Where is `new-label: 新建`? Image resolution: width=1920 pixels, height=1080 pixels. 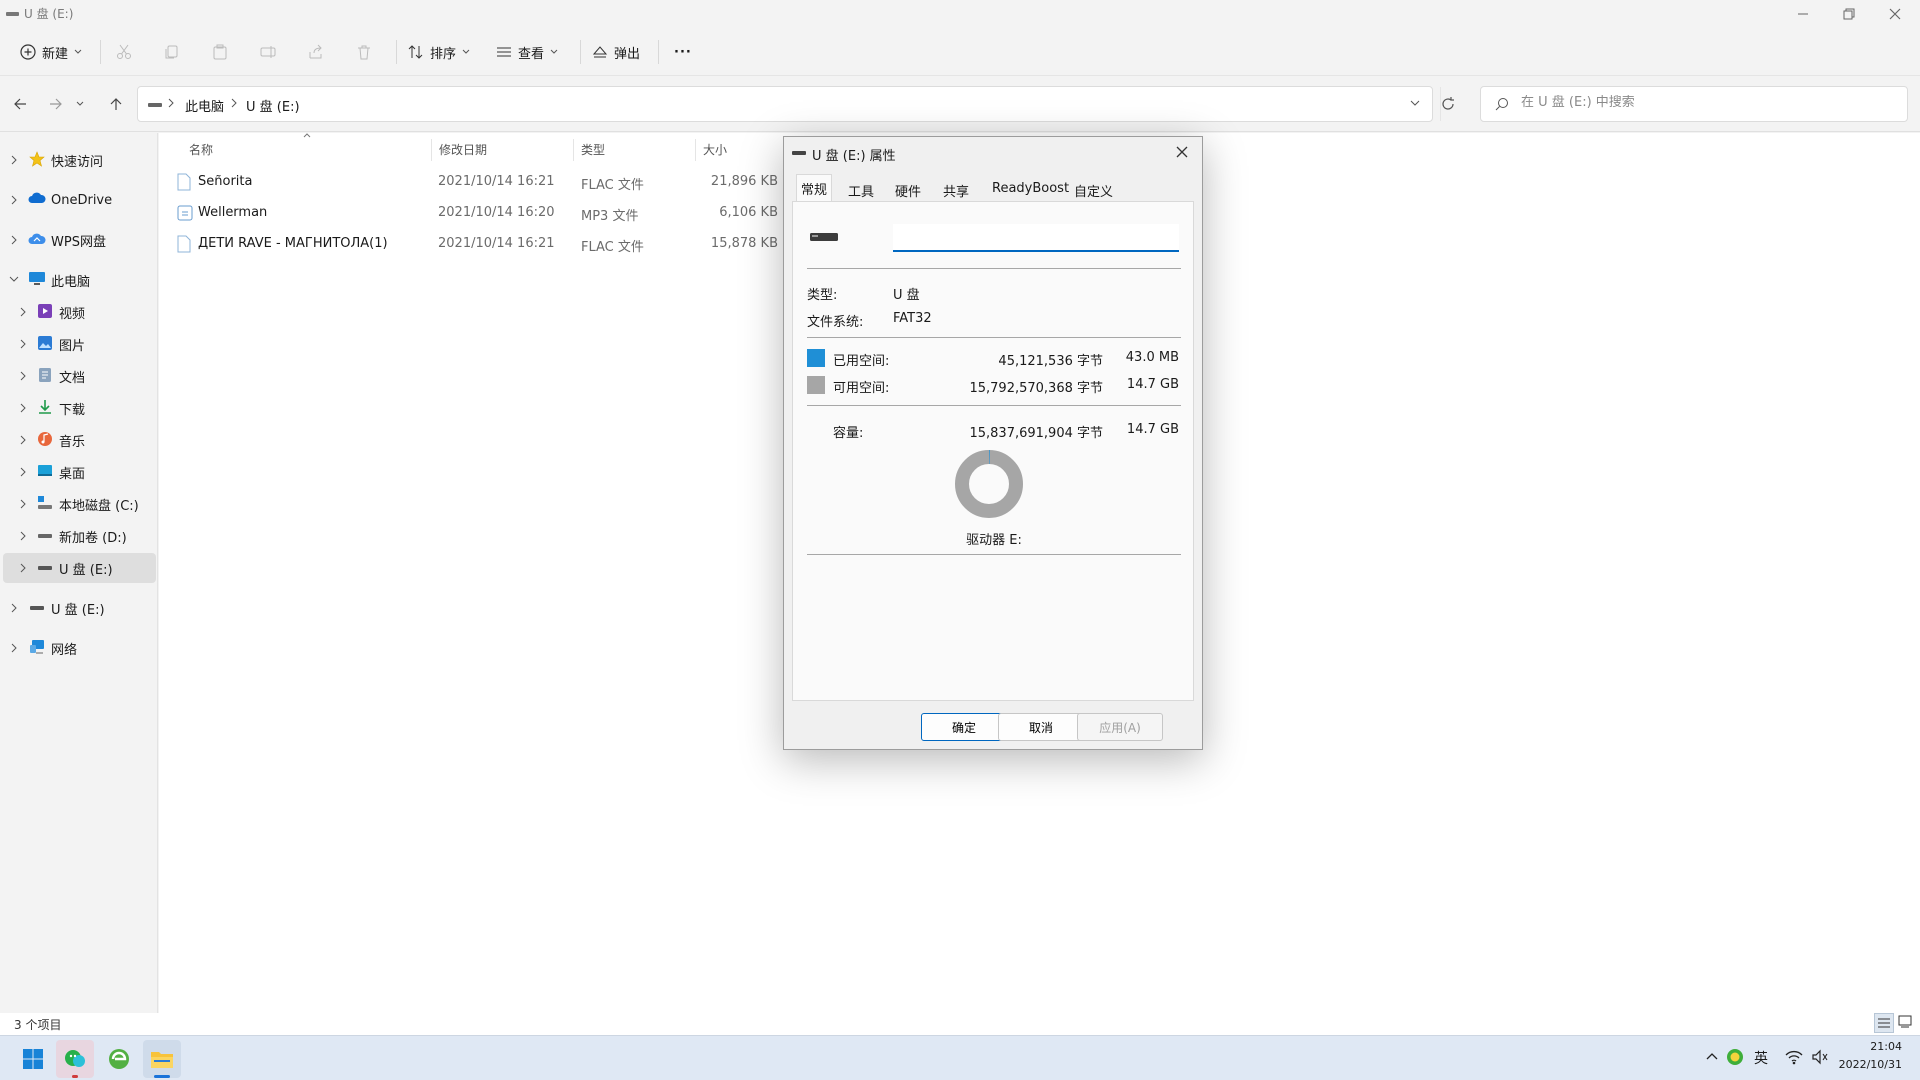
new-label: 新建 is located at coordinates (55, 54).